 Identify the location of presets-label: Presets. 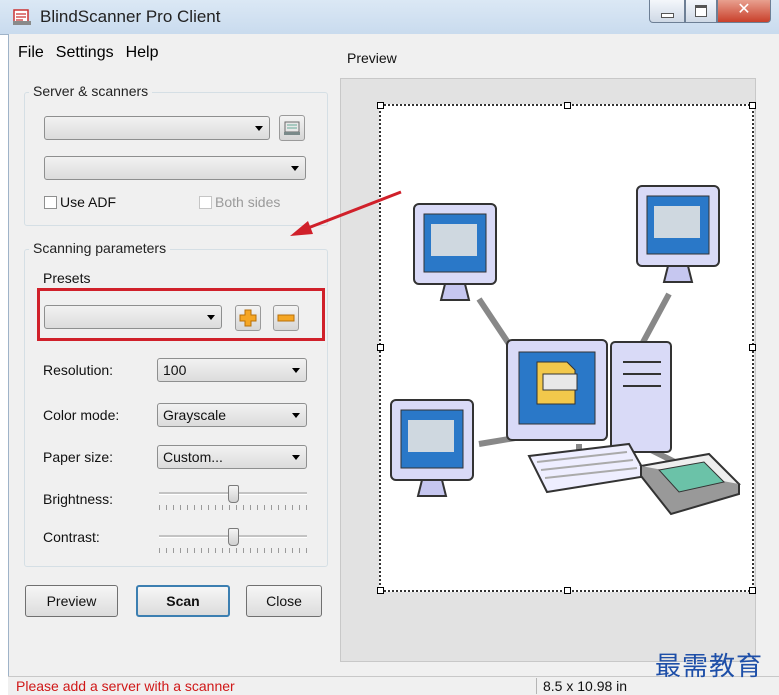
(67, 278).